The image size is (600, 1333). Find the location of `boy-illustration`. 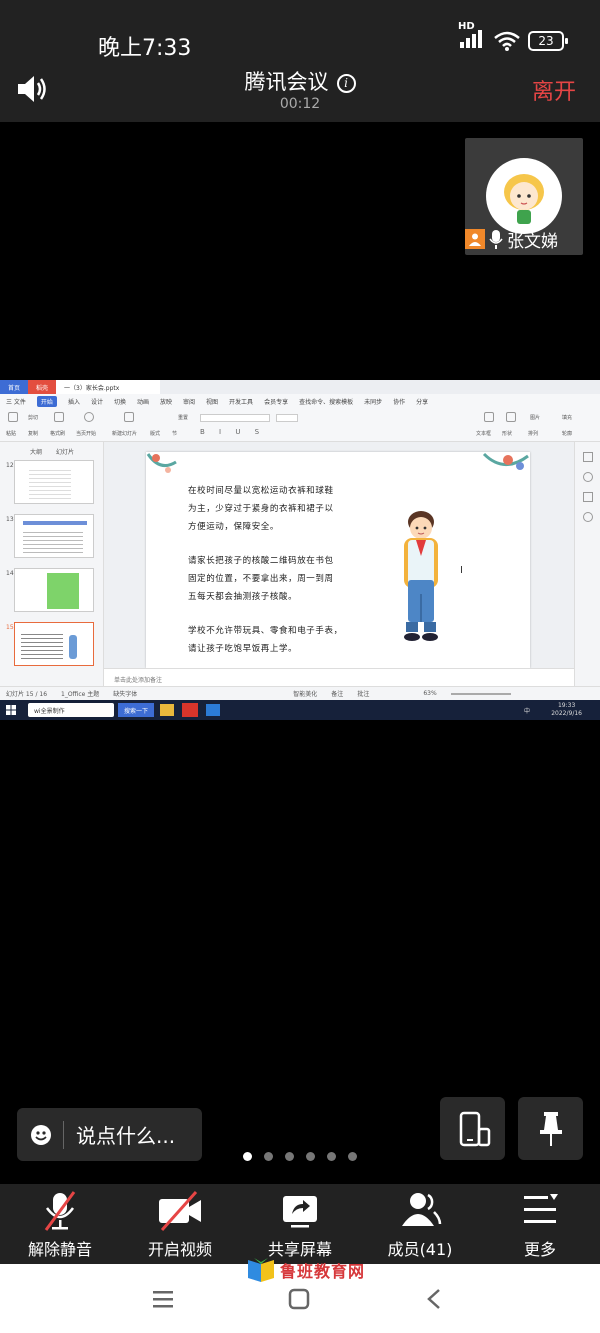

boy-illustration is located at coordinates (421, 576).